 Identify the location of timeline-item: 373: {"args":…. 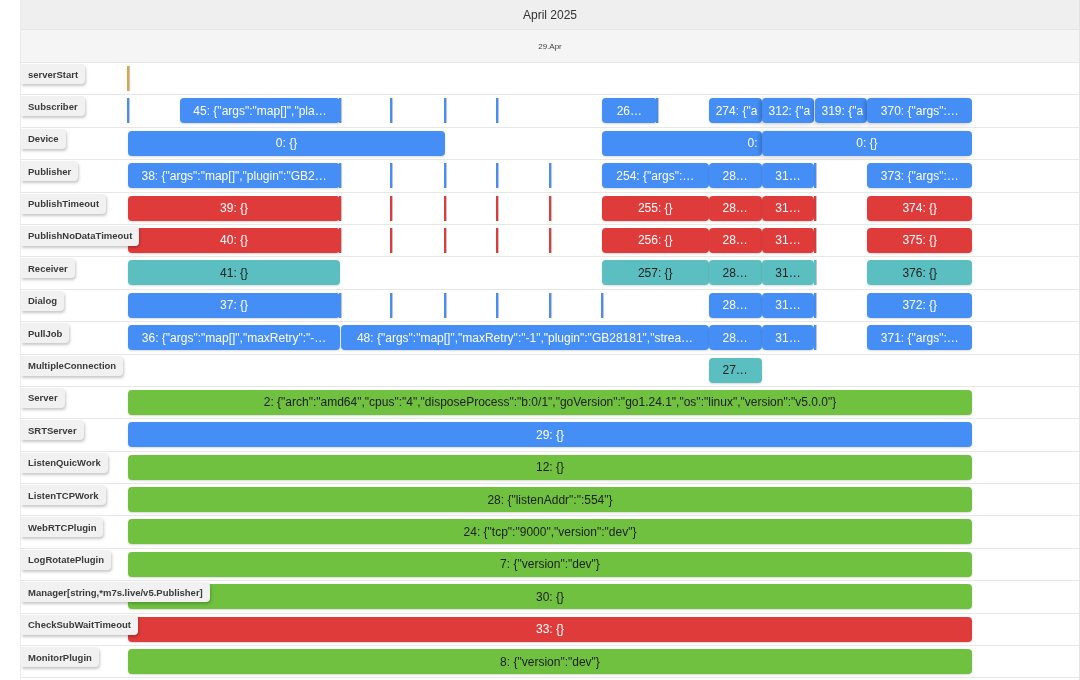
(920, 176).